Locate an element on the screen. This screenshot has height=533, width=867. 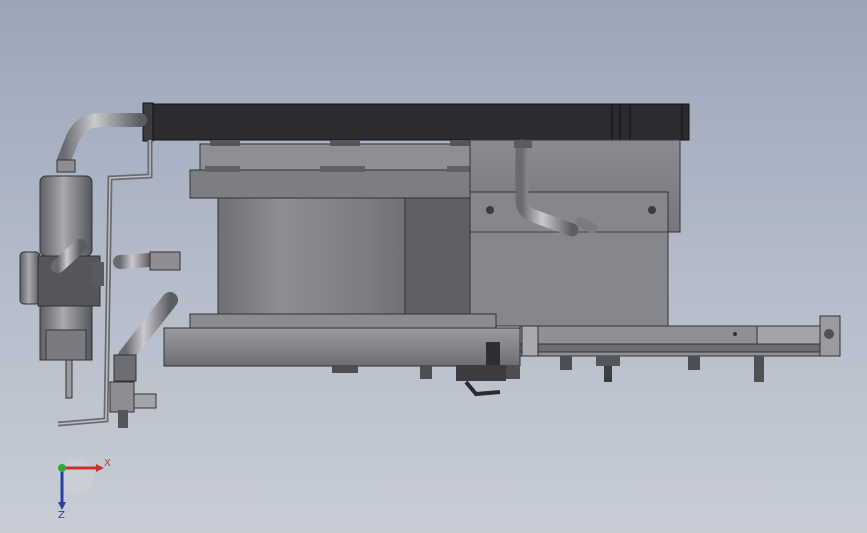
nozzle-assembly is located at coordinates (61, 287).